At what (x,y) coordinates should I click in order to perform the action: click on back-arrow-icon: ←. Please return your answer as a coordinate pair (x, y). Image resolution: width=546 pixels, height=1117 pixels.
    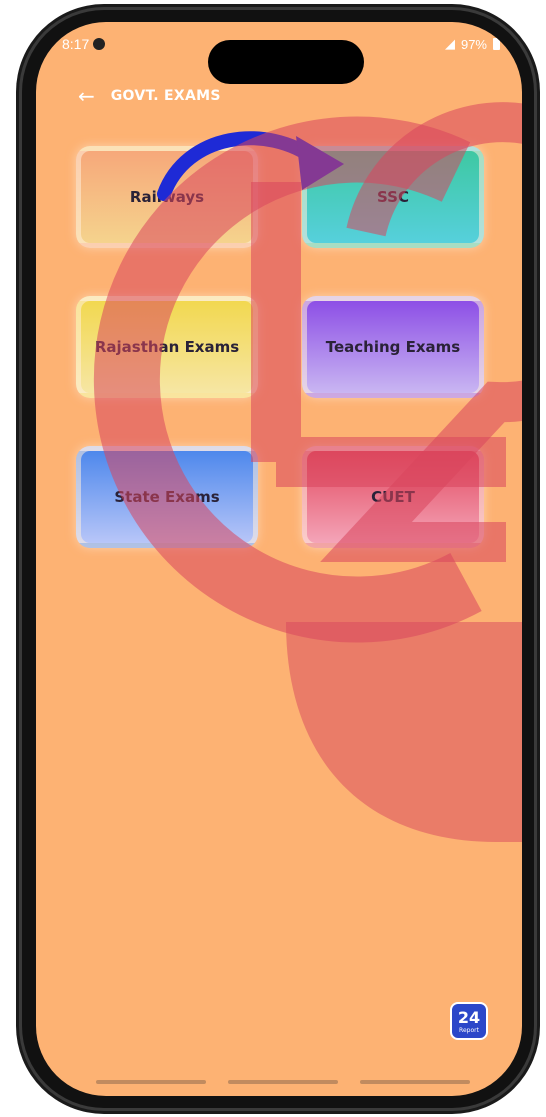
    Looking at the image, I should click on (86, 96).